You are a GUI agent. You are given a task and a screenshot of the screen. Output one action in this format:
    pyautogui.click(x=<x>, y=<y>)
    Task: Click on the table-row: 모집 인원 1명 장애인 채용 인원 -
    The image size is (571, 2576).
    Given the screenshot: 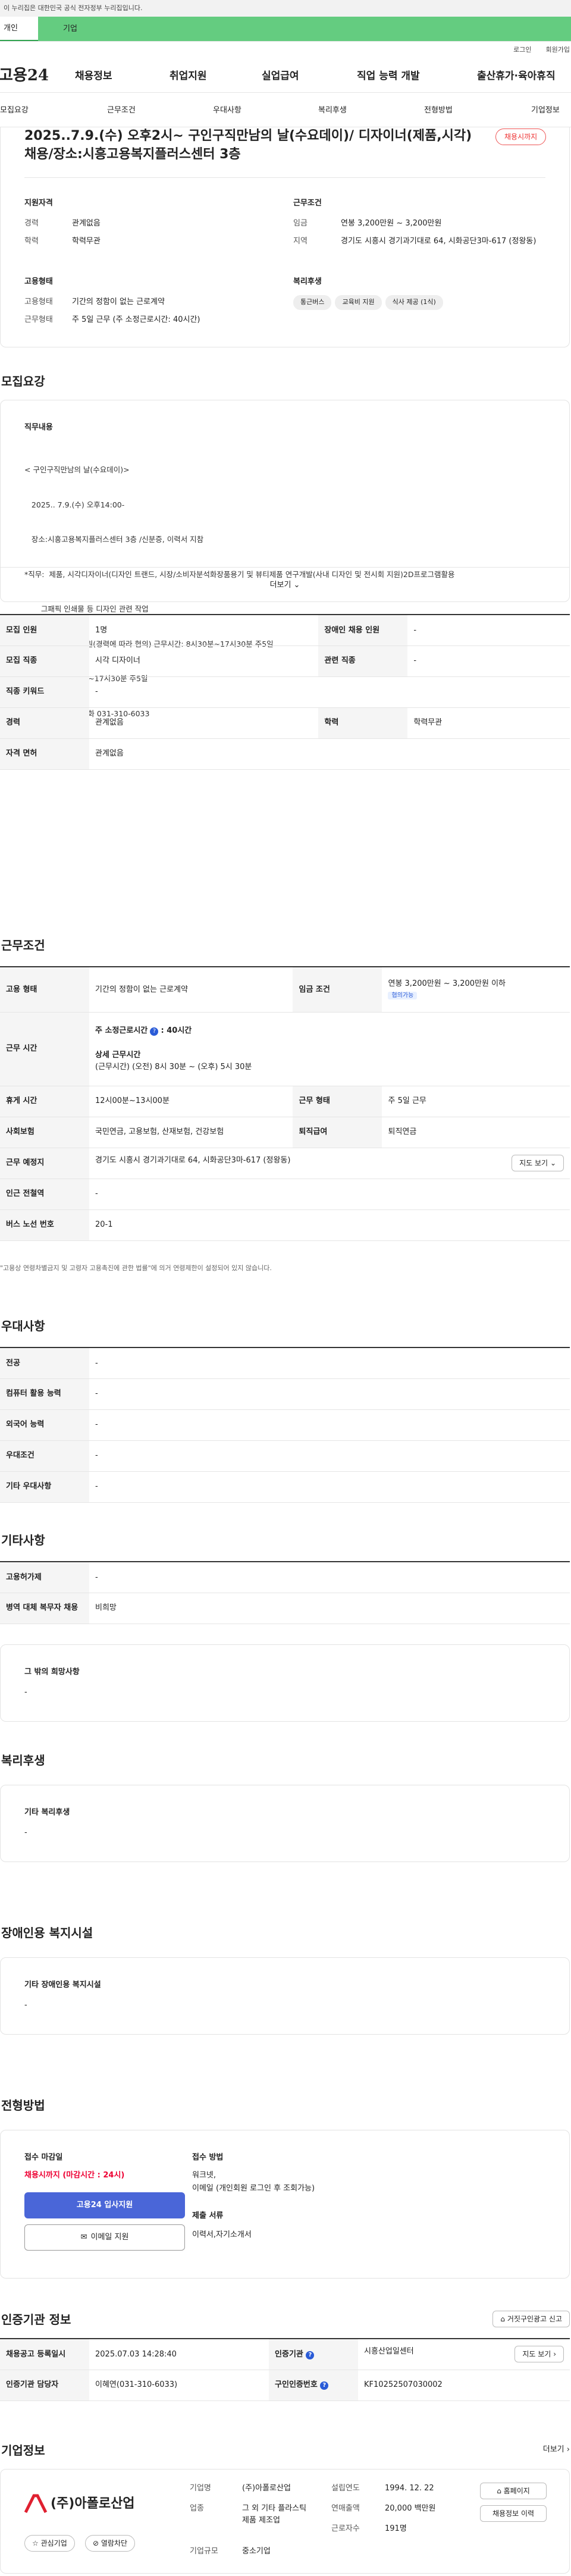 What is the action you would take?
    pyautogui.click(x=285, y=631)
    